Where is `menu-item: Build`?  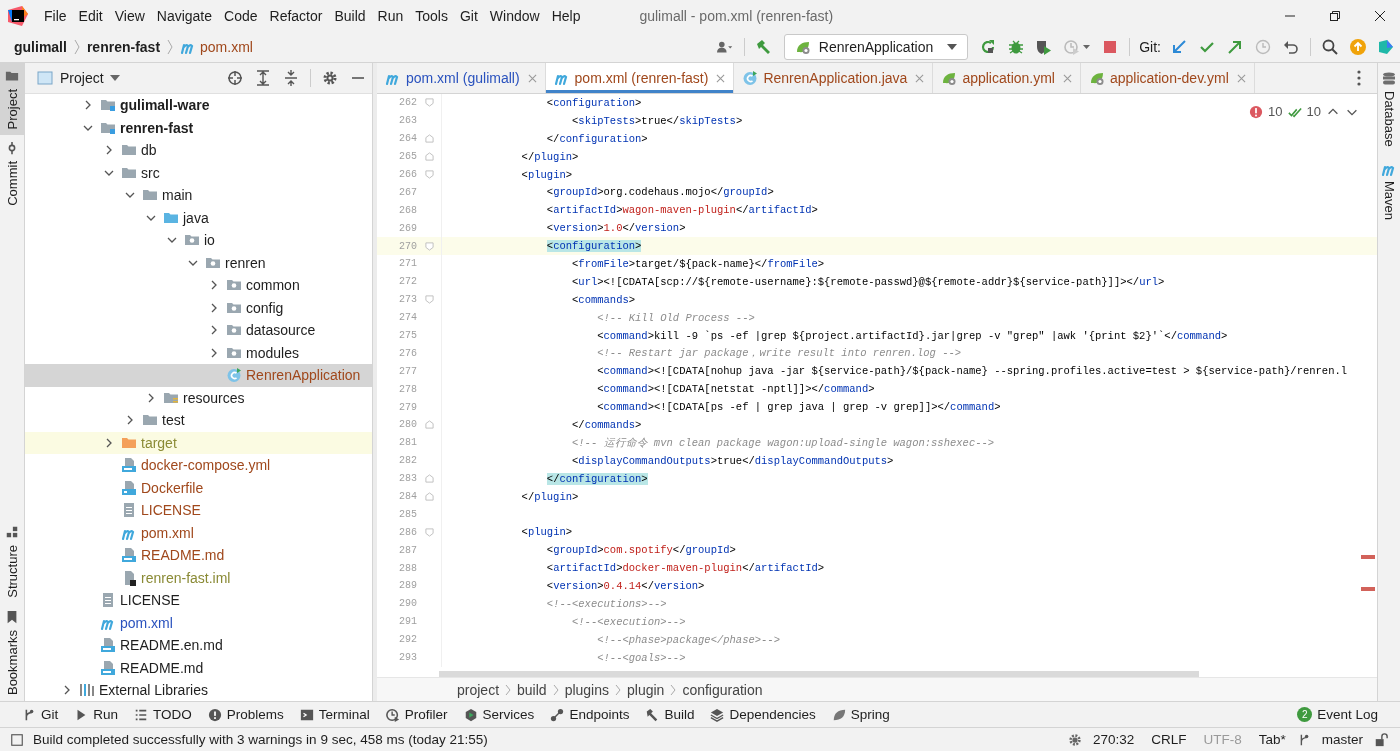
menu-item: Build is located at coordinates (351, 16).